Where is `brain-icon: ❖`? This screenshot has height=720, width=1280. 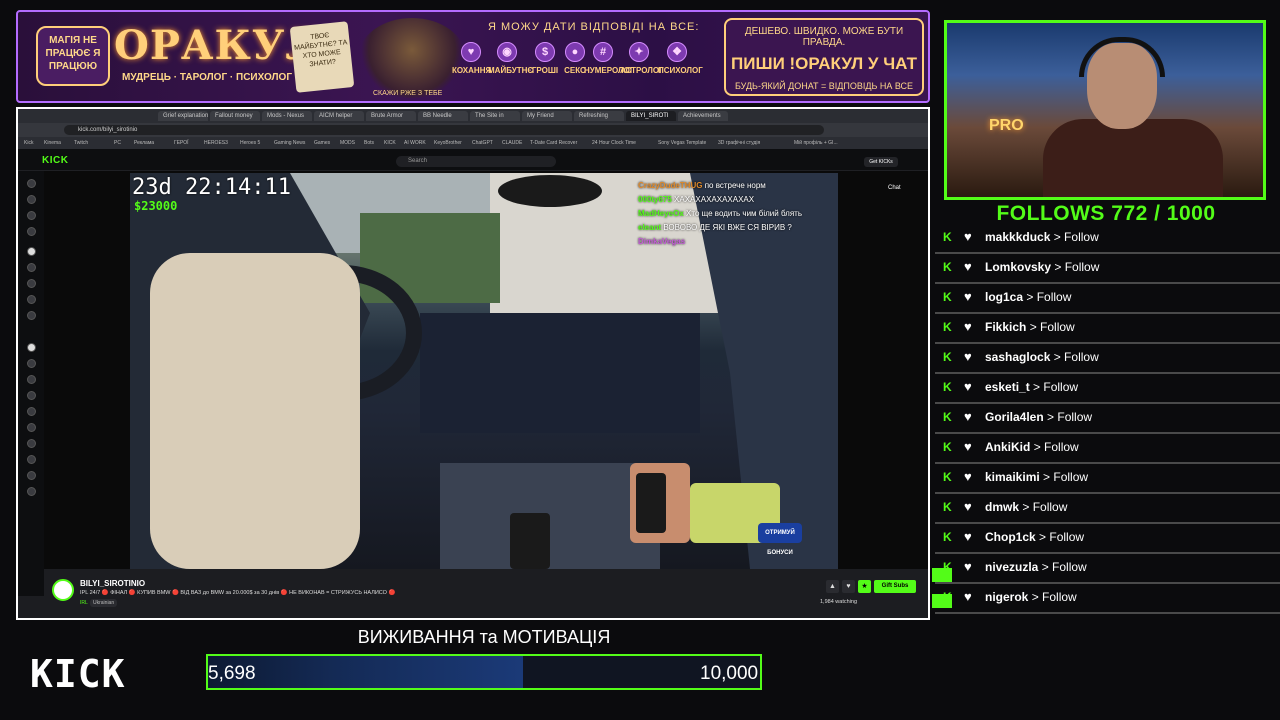 brain-icon: ❖ is located at coordinates (677, 52).